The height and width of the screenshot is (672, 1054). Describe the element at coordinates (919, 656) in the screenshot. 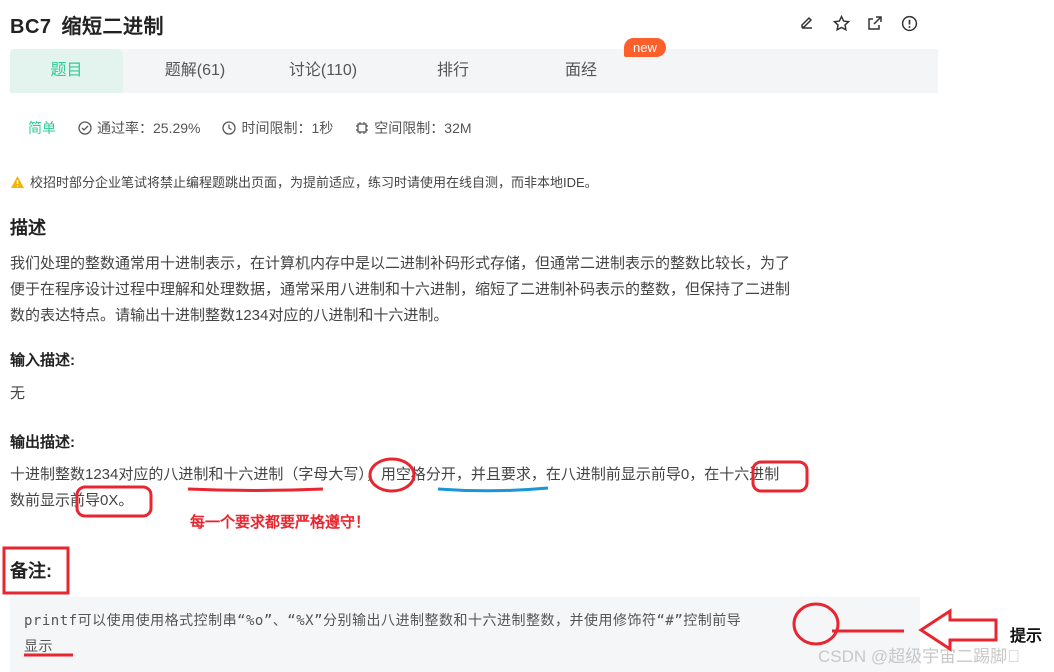

I see `watermark: CSDN @超级宇宙二踢脚 ` at that location.